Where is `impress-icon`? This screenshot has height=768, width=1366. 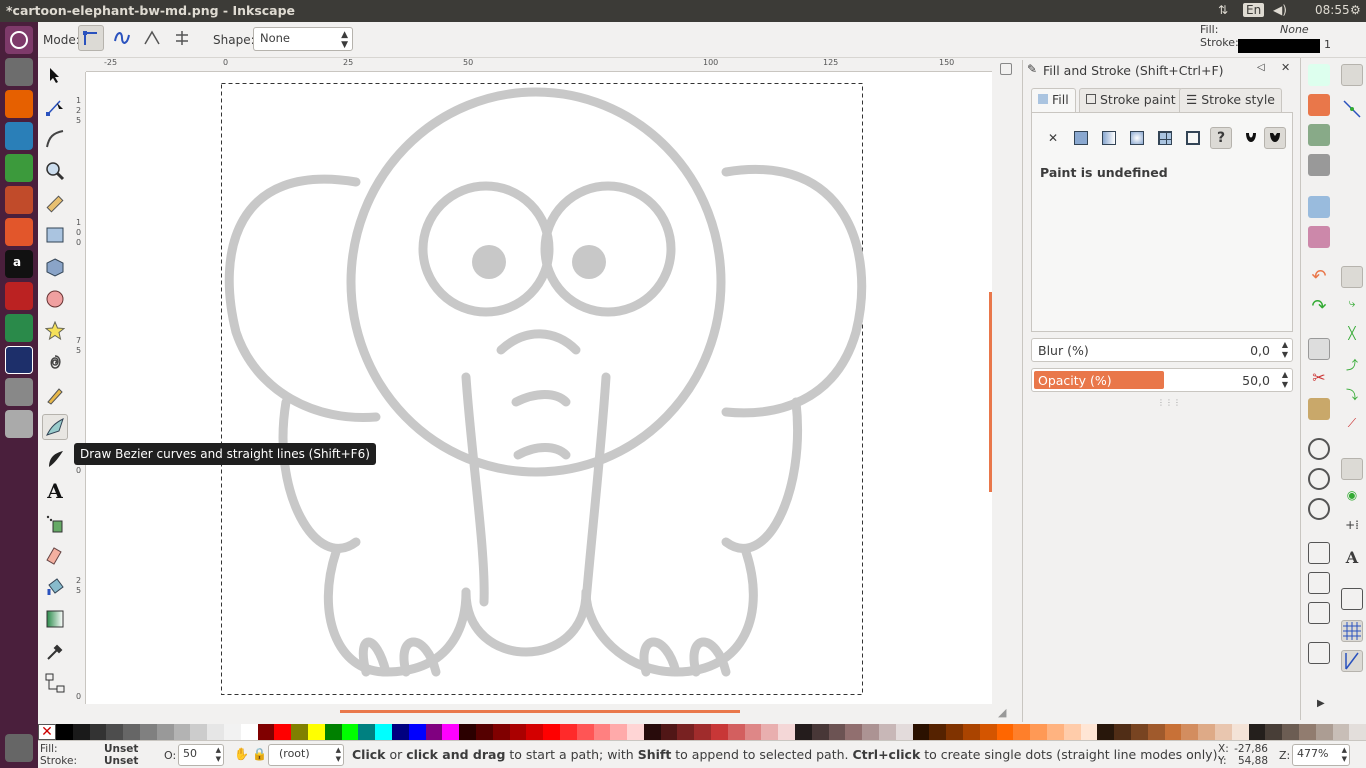 impress-icon is located at coordinates (19, 200).